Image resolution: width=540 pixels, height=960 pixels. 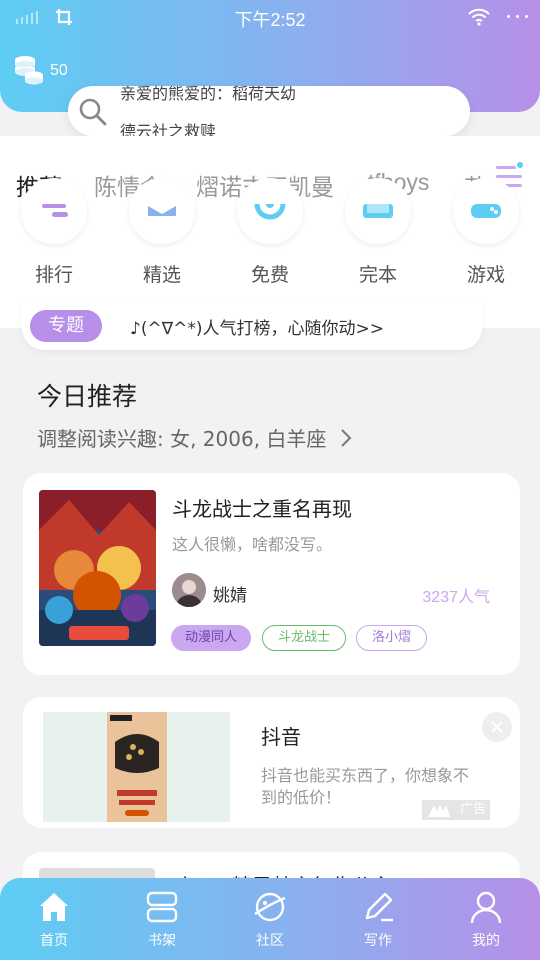 What do you see at coordinates (97, 568) in the screenshot?
I see `book-cover` at bounding box center [97, 568].